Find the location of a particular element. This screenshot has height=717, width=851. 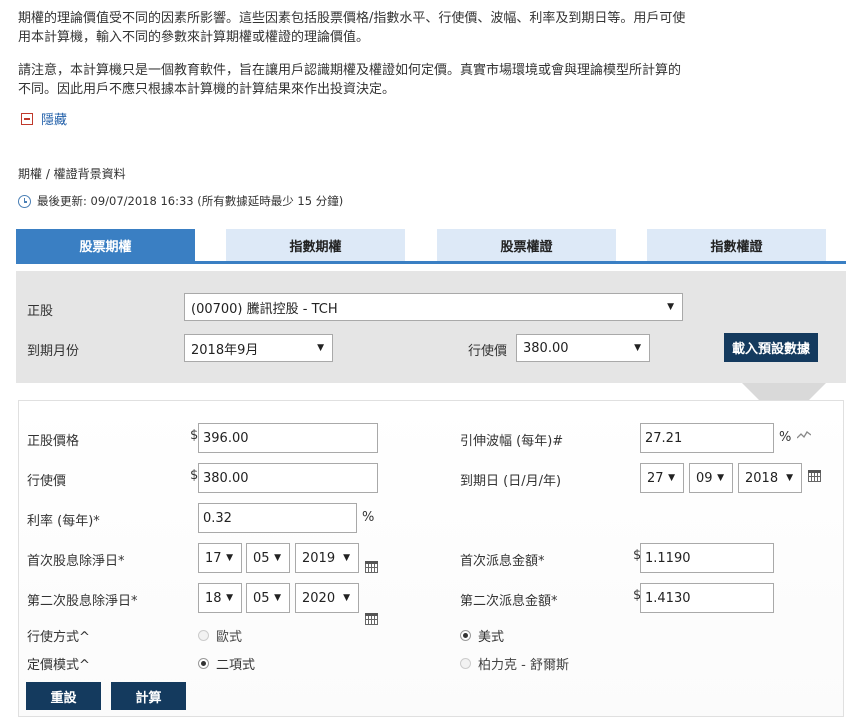

first-exdiv-day-value: 17 is located at coordinates (213, 558).